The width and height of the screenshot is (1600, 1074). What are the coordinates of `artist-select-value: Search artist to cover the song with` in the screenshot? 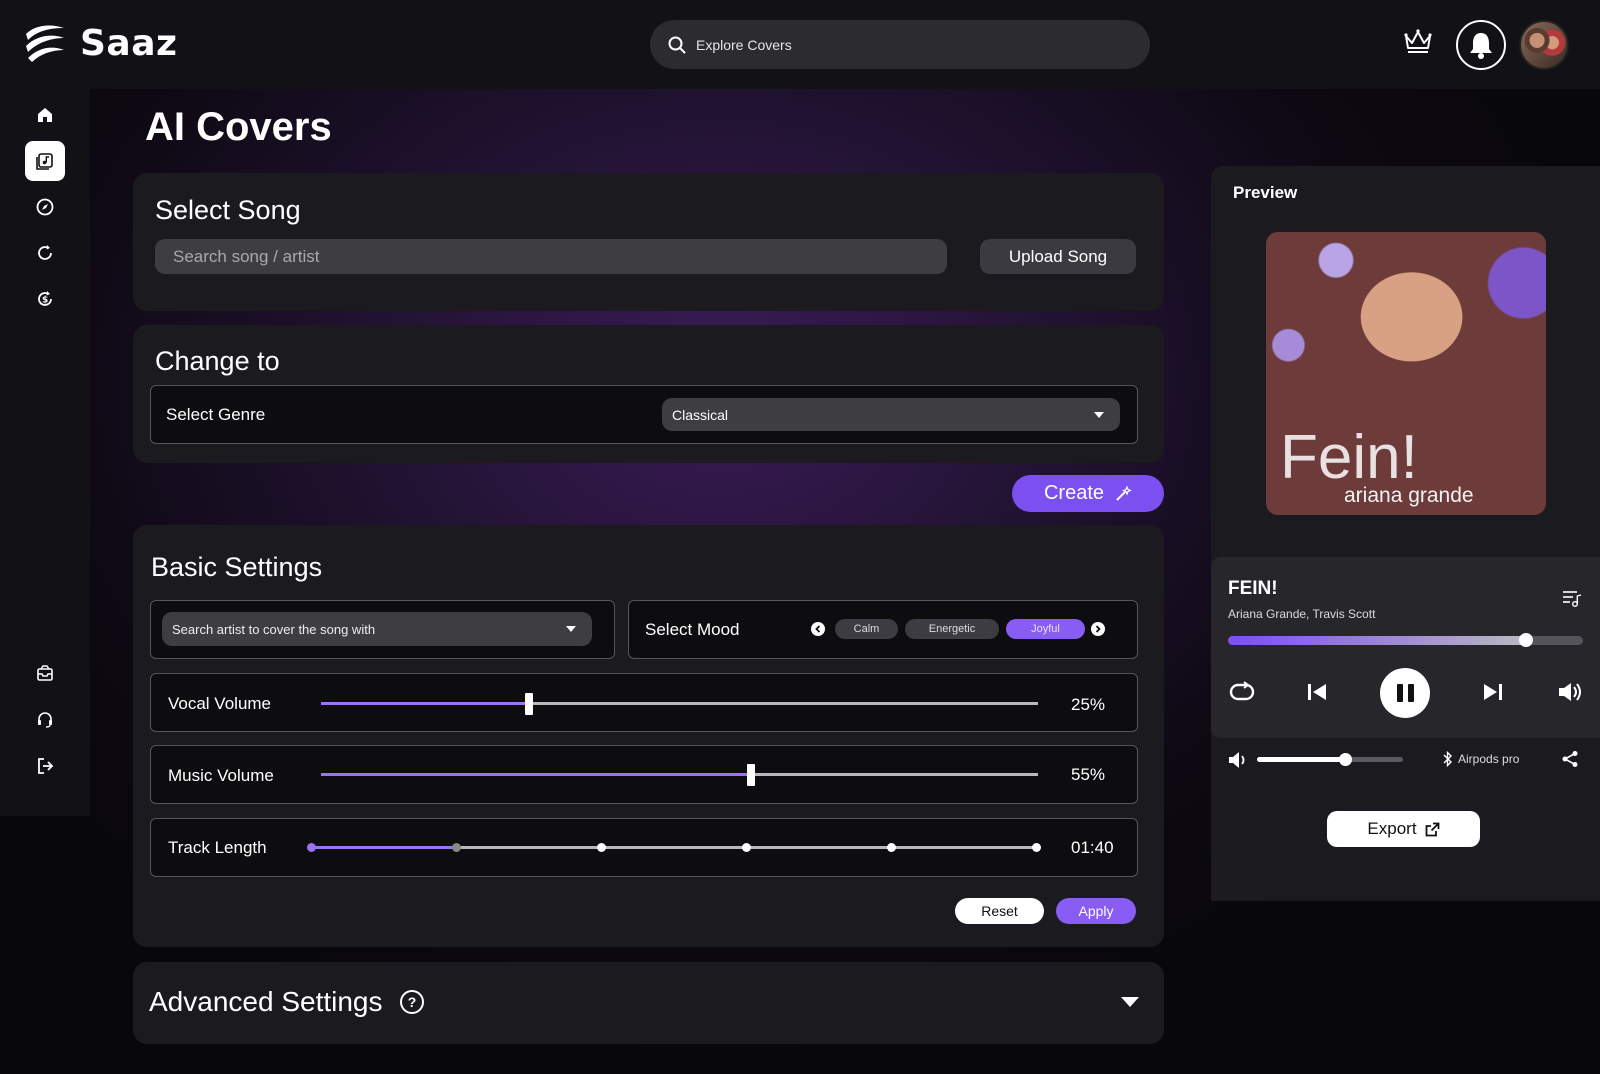 It's located at (274, 629).